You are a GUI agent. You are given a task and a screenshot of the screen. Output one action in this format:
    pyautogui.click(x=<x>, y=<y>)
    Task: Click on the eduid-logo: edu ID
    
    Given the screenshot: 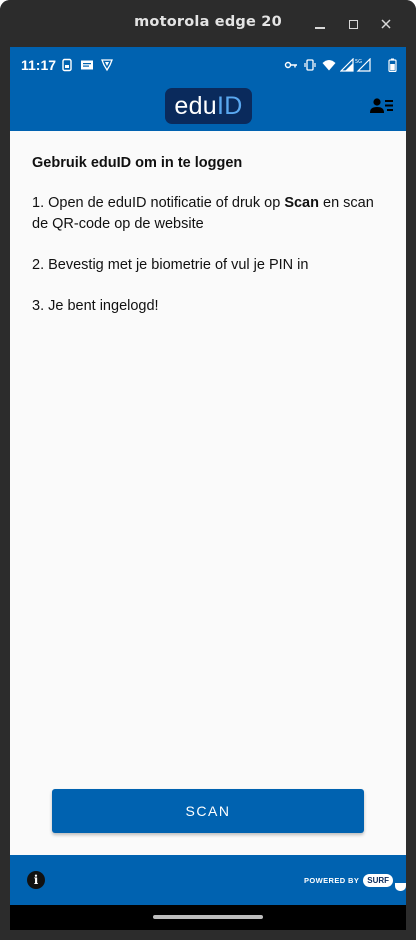 What is the action you would take?
    pyautogui.click(x=208, y=106)
    